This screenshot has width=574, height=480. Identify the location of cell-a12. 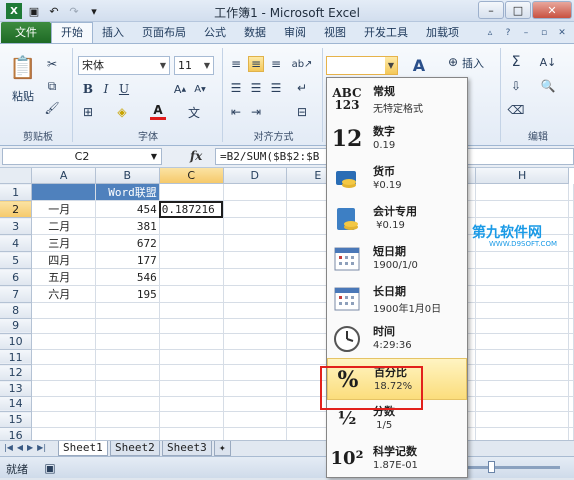
(63, 373).